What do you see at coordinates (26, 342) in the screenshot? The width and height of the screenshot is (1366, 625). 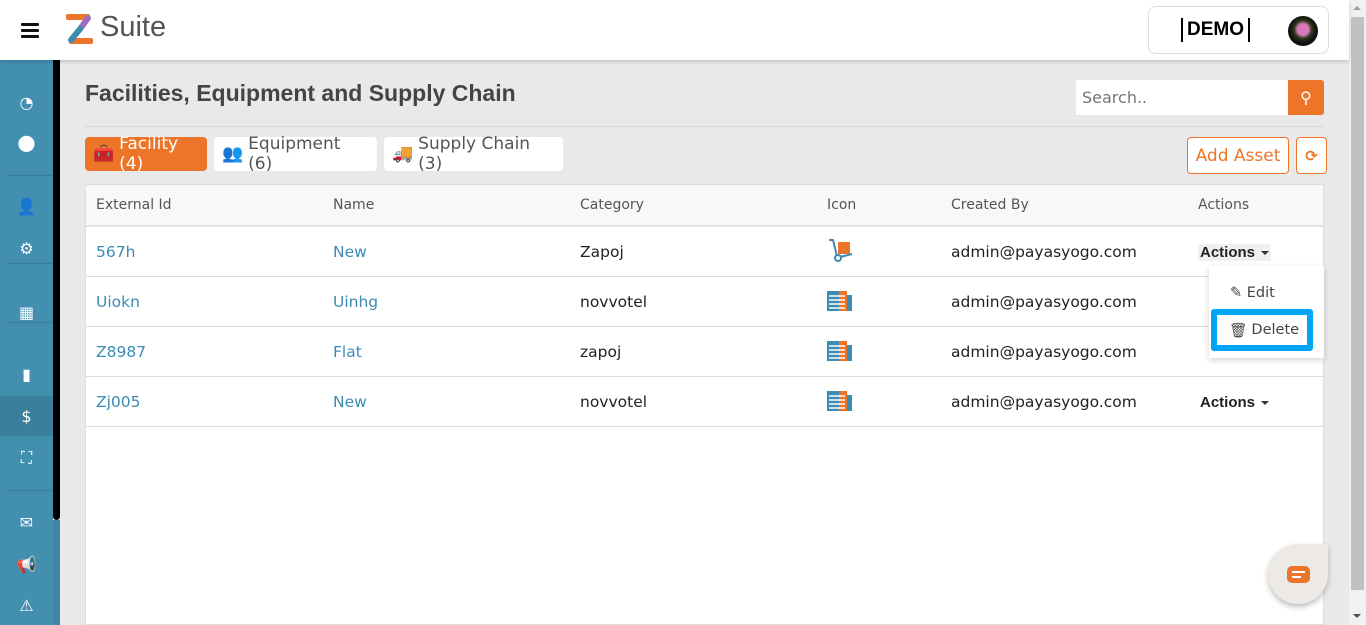 I see `sidebar: ◔ ⬤ 👤 ⚙ ▦ ▮ $ ⛶ ✉ 📢 ⚠` at bounding box center [26, 342].